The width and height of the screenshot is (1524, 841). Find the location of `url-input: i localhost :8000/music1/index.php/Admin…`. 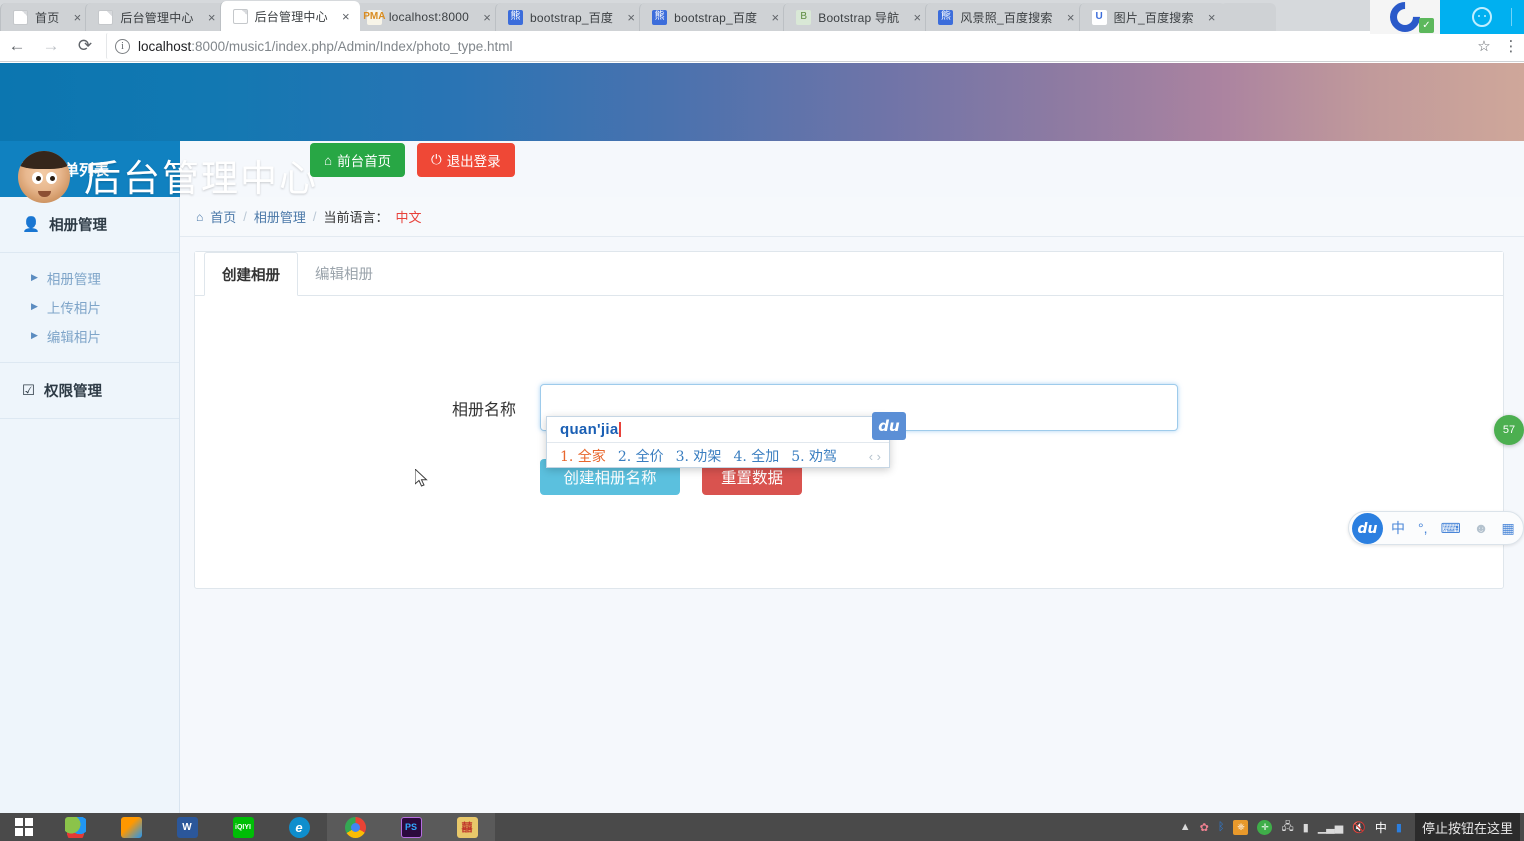

url-input: i localhost :8000/music1/index.php/Admin… is located at coordinates (784, 46).